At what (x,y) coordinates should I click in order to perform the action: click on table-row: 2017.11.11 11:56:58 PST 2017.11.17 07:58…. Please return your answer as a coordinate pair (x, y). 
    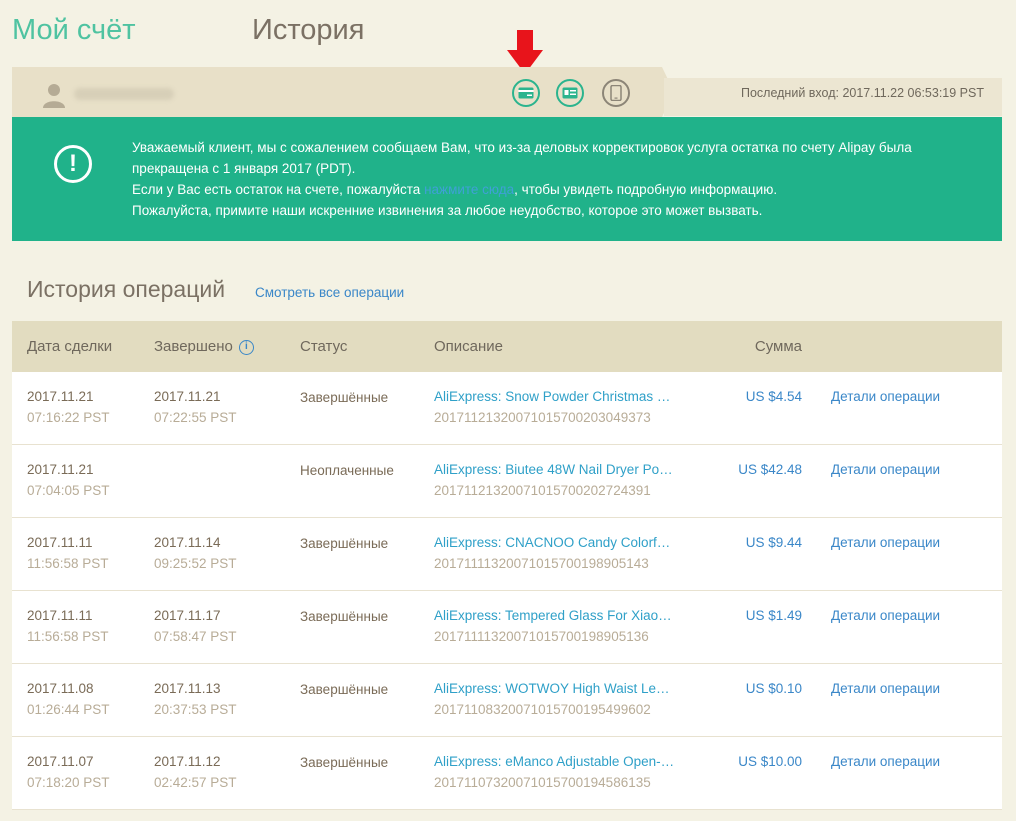
    Looking at the image, I should click on (507, 627).